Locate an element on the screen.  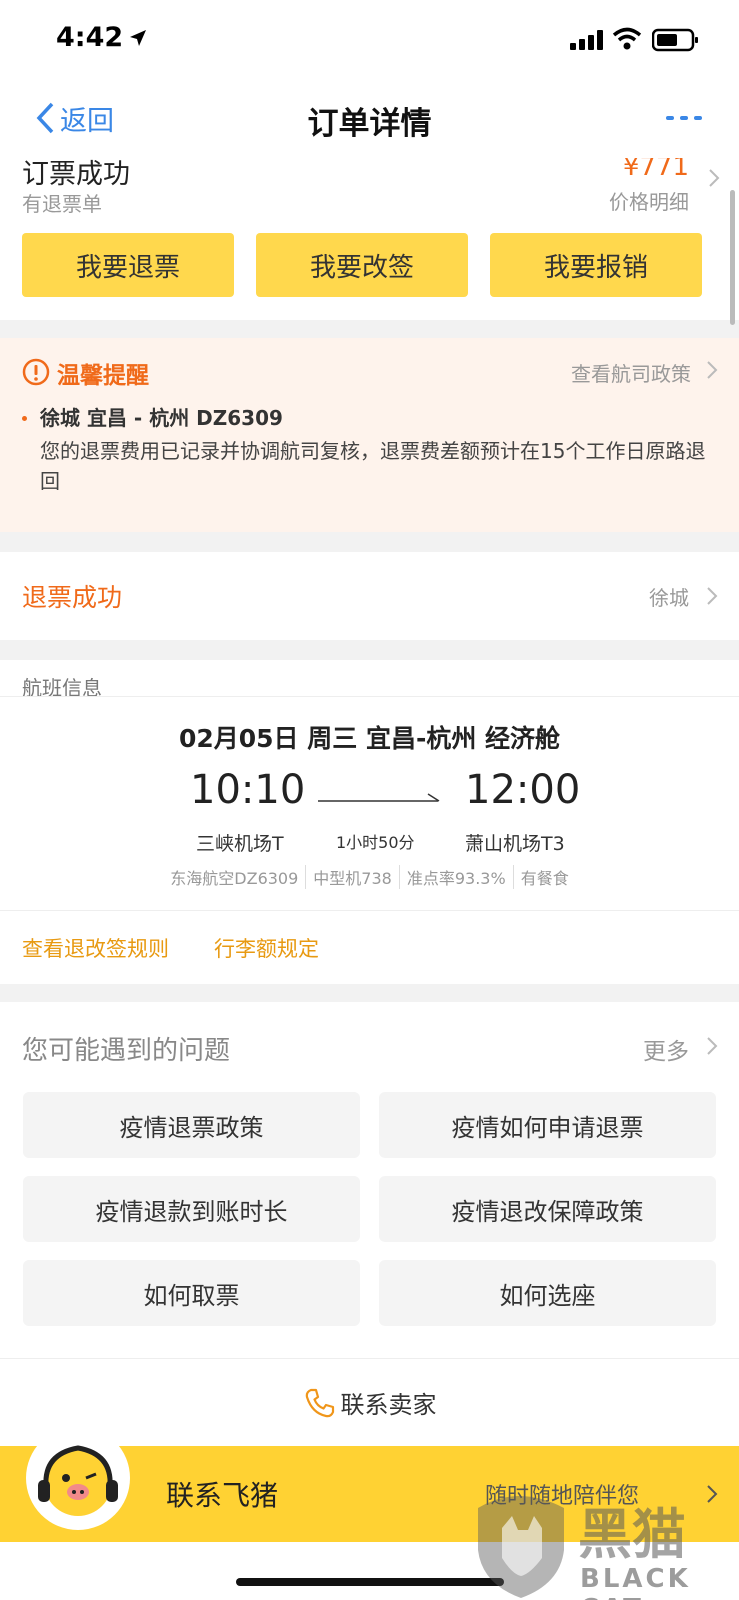
departure-airport: 三峡机场T is located at coordinates (240, 844).